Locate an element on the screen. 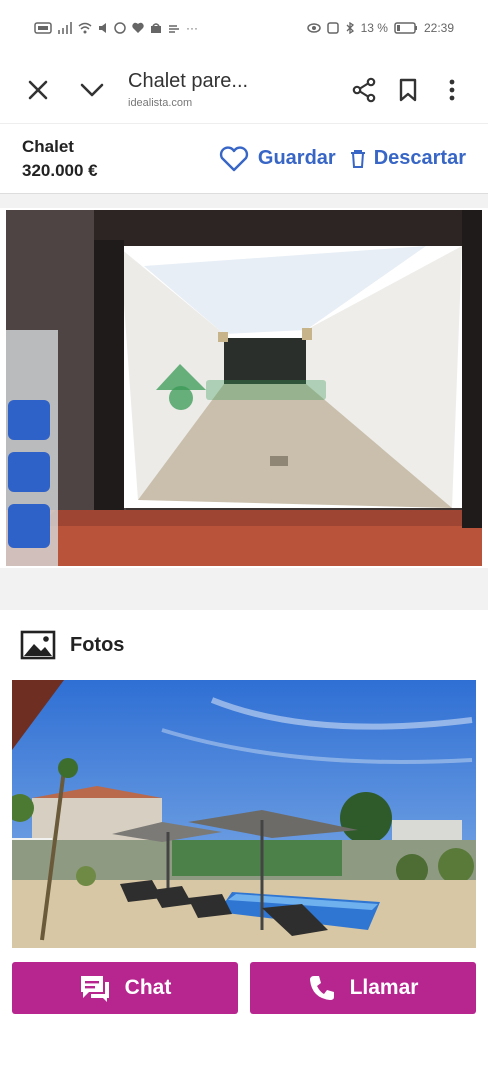  battery-percent: 13 % is located at coordinates (374, 28).